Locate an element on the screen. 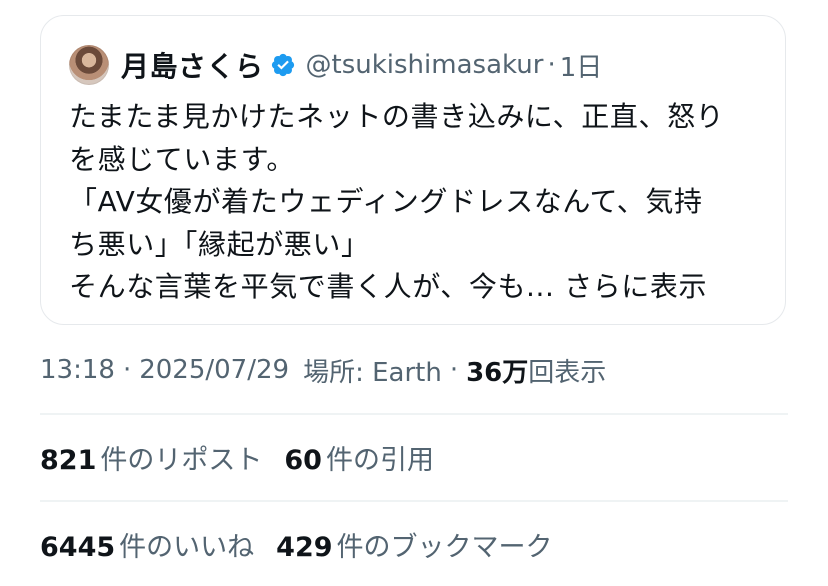  tweet-meta: 13:18 · 2025/07/29 場所: Earth · 36万 回表示 is located at coordinates (323, 370).